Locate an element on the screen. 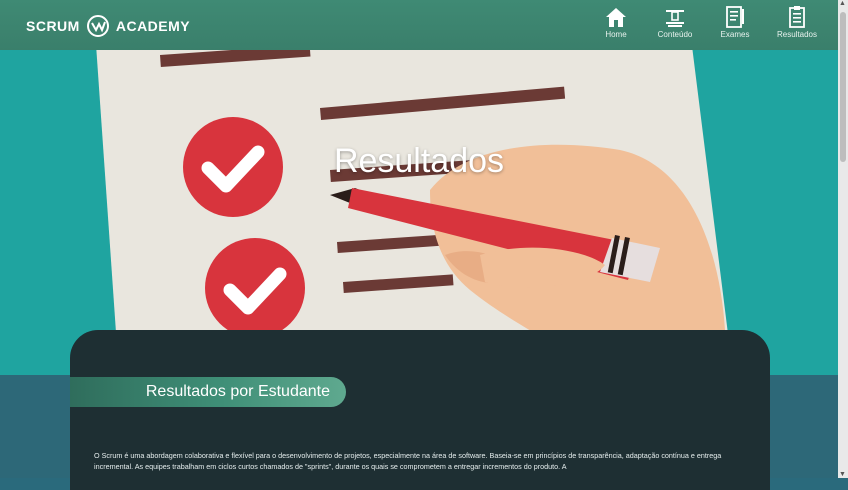 The height and width of the screenshot is (490, 848). nav-item-home: Home is located at coordinates (616, 26).